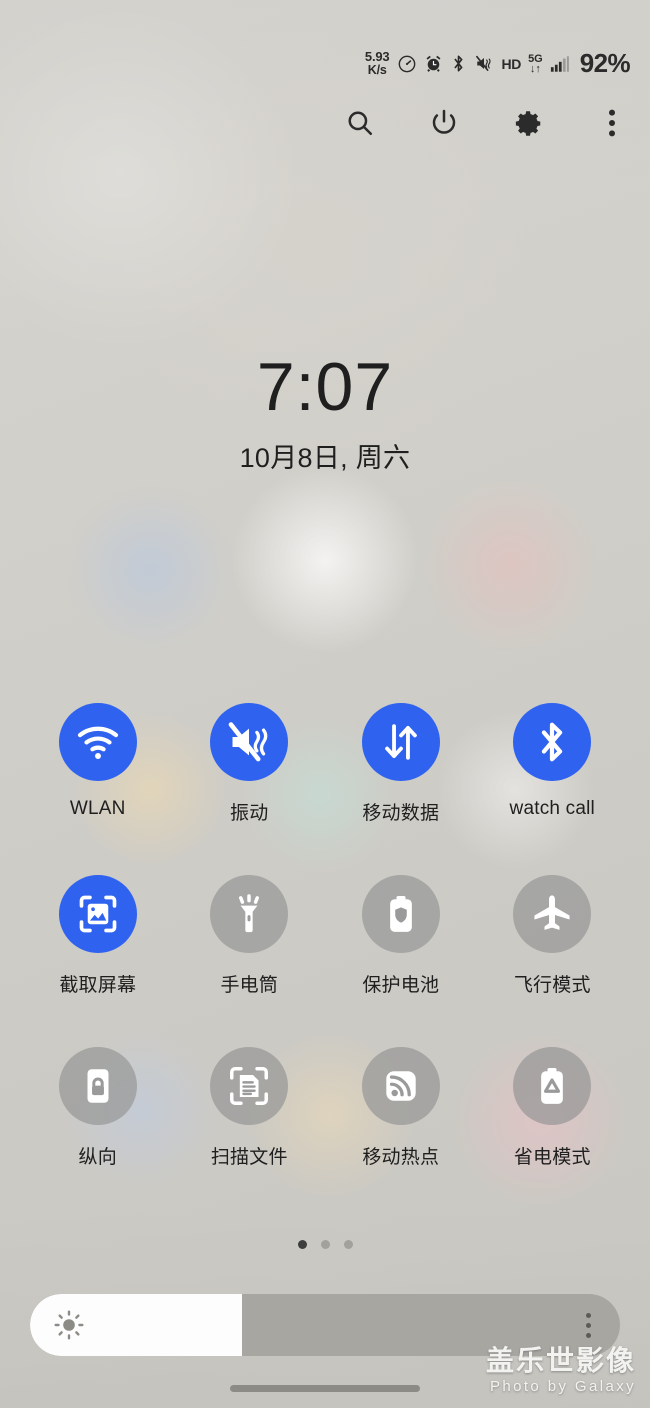  I want to click on settings-button, so click(528, 123).